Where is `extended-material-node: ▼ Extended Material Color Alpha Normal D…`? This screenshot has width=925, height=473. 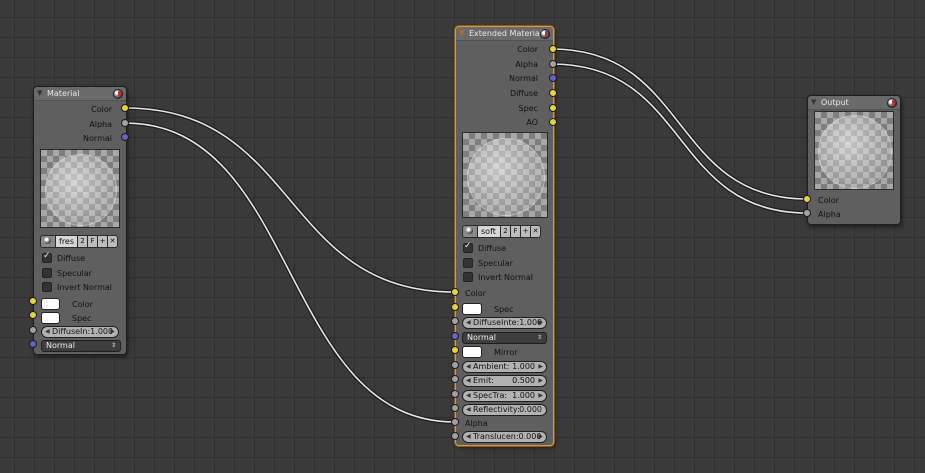 extended-material-node: ▼ Extended Material Color Alpha Normal D… is located at coordinates (504, 236).